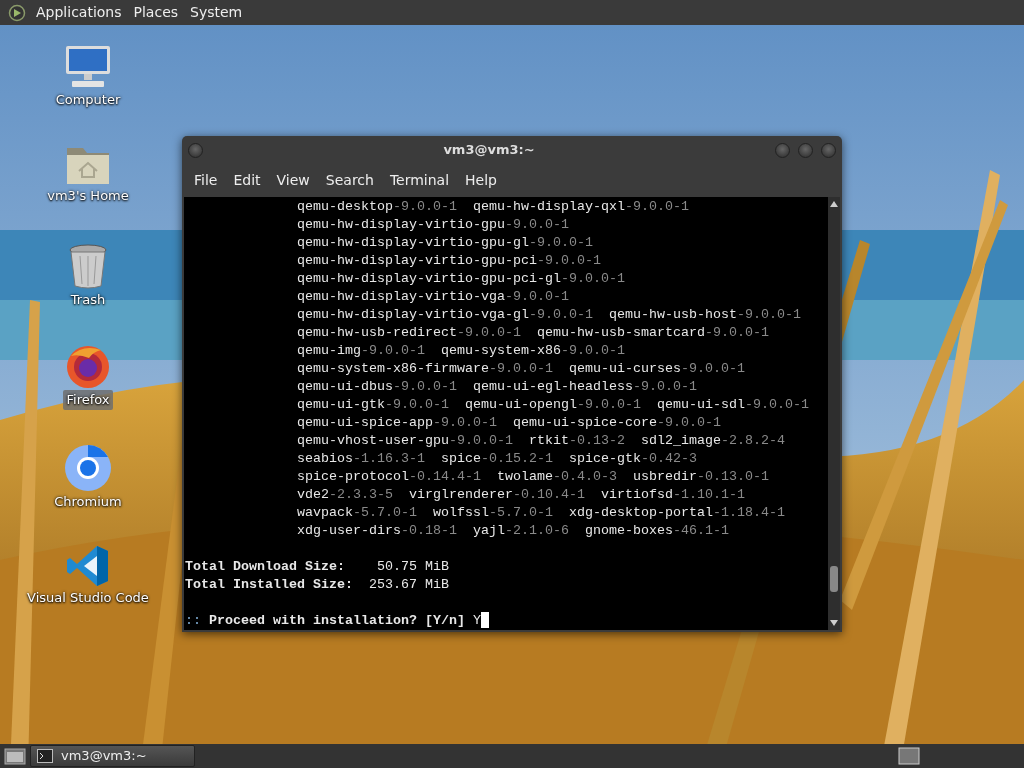  I want to click on app-menu-icon, so click(17, 12).